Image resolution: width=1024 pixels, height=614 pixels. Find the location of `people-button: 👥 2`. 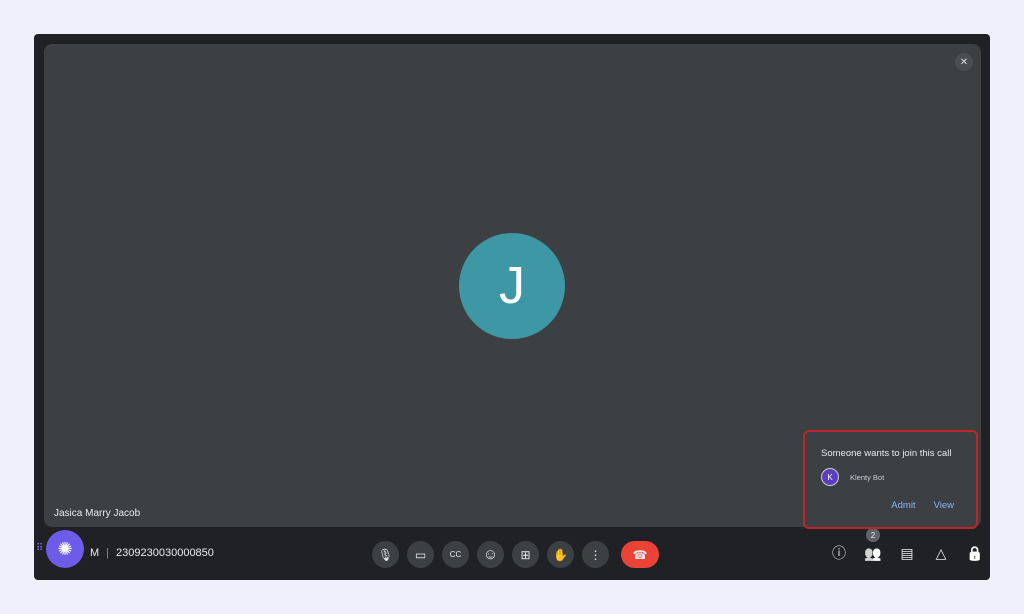

people-button: 👥 2 is located at coordinates (873, 545).